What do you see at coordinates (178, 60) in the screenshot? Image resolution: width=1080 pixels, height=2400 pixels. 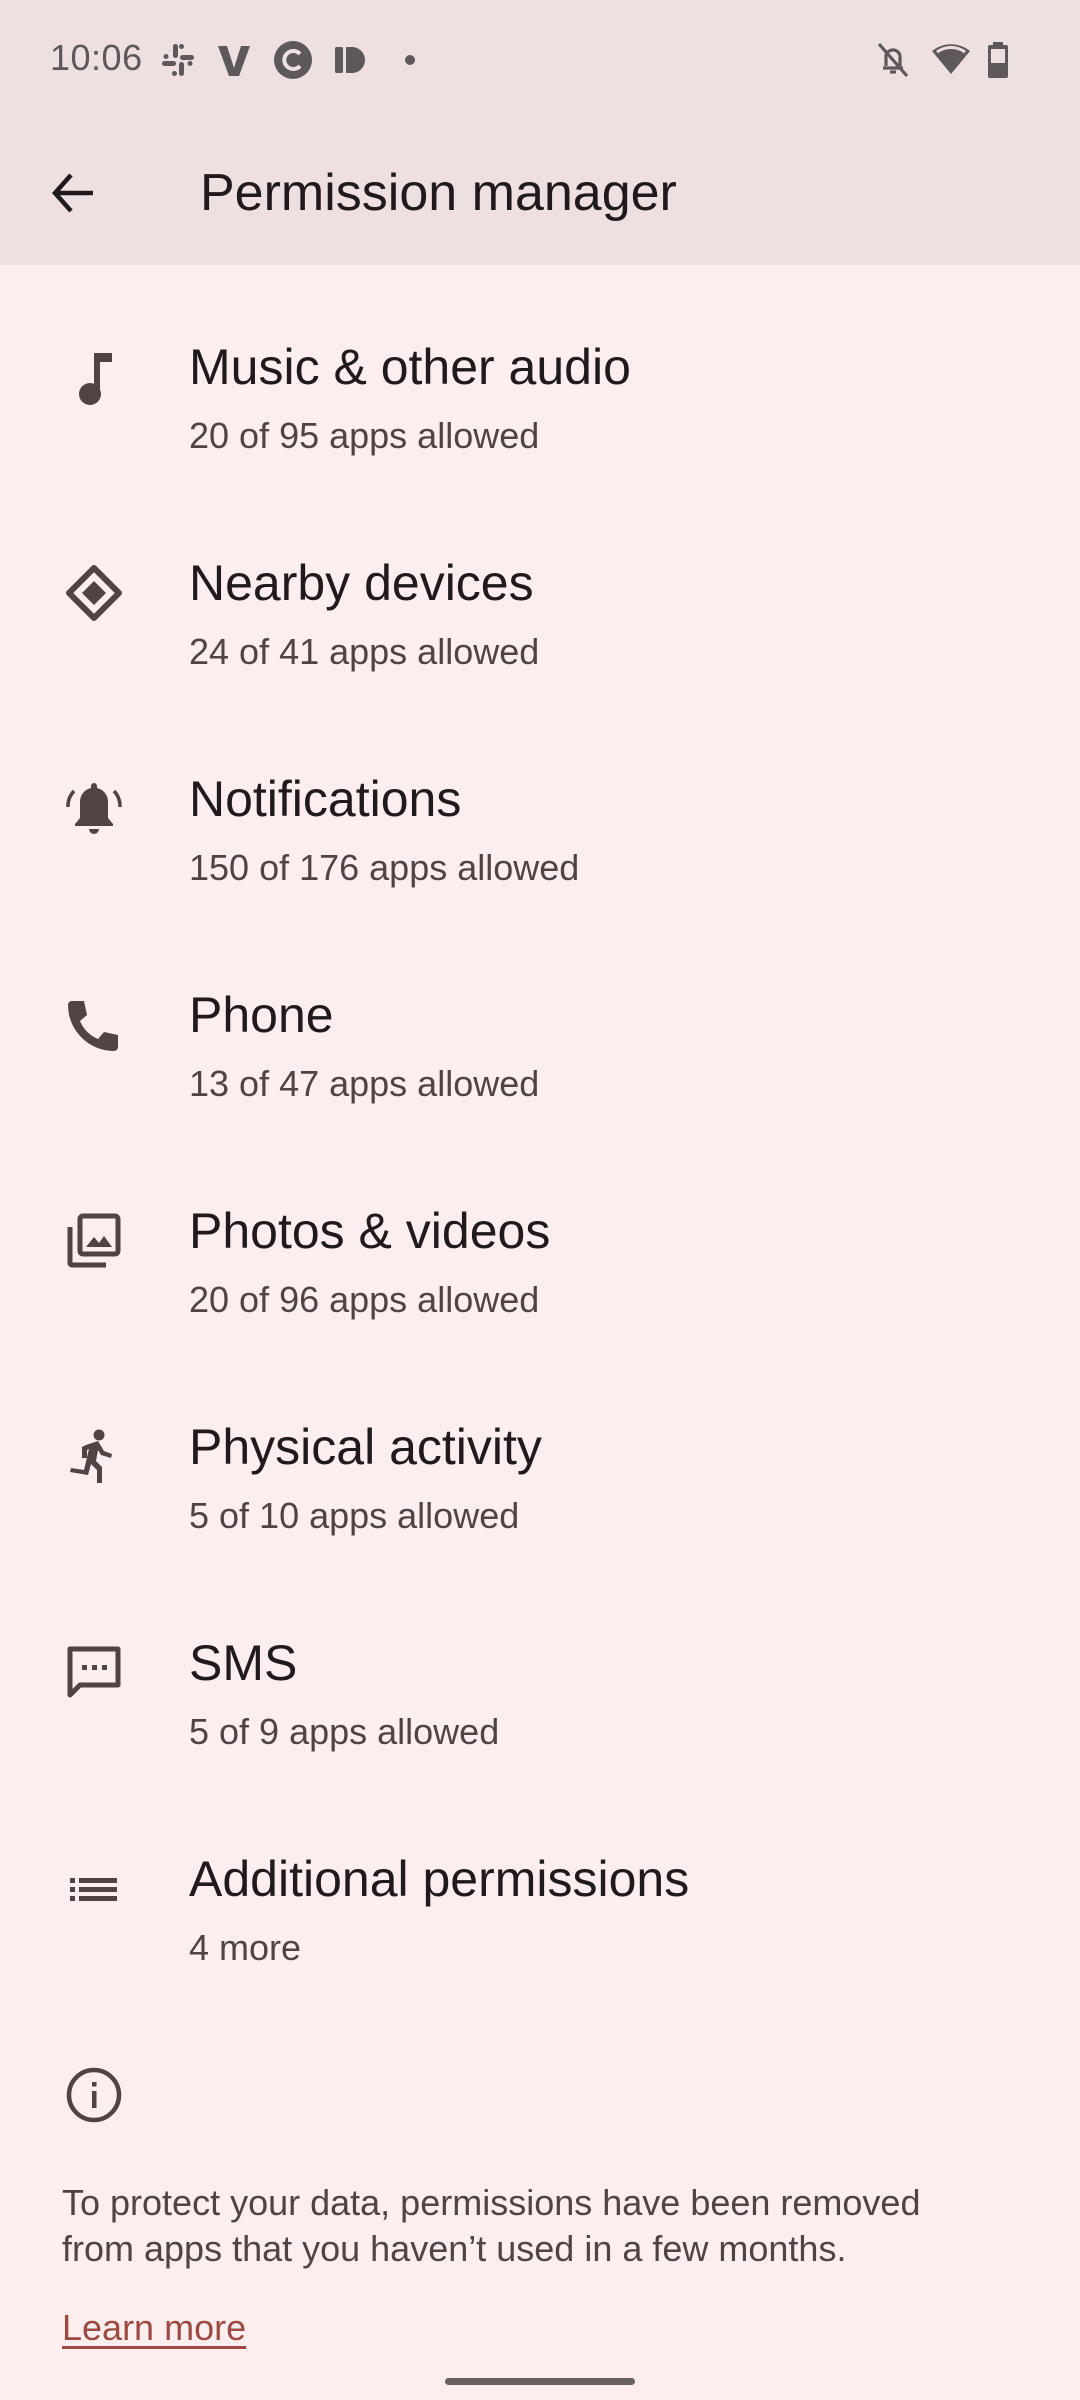 I see `slack-icon` at bounding box center [178, 60].